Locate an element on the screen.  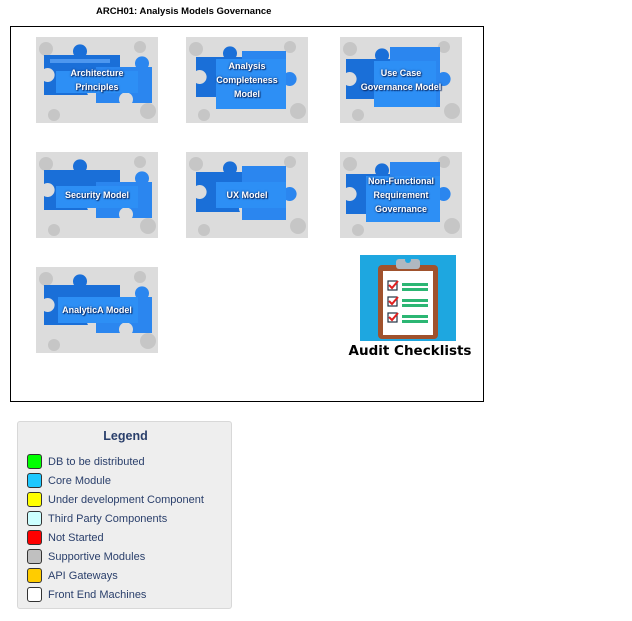
tile-analysis-completeness-model: Analysis Completeness Model is located at coordinates (247, 80).